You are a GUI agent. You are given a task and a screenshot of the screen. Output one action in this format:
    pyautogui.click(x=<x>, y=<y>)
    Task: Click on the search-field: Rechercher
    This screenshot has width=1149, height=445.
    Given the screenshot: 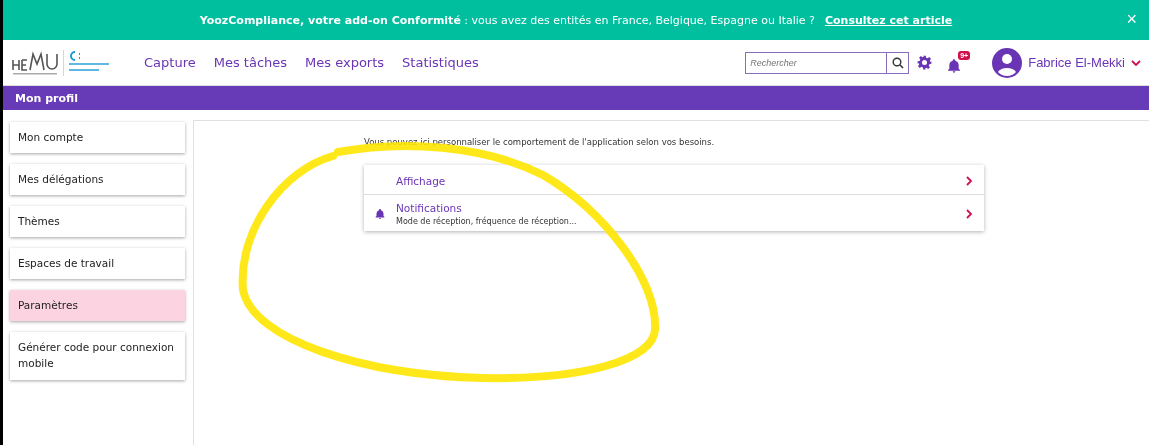 What is the action you would take?
    pyautogui.click(x=816, y=62)
    